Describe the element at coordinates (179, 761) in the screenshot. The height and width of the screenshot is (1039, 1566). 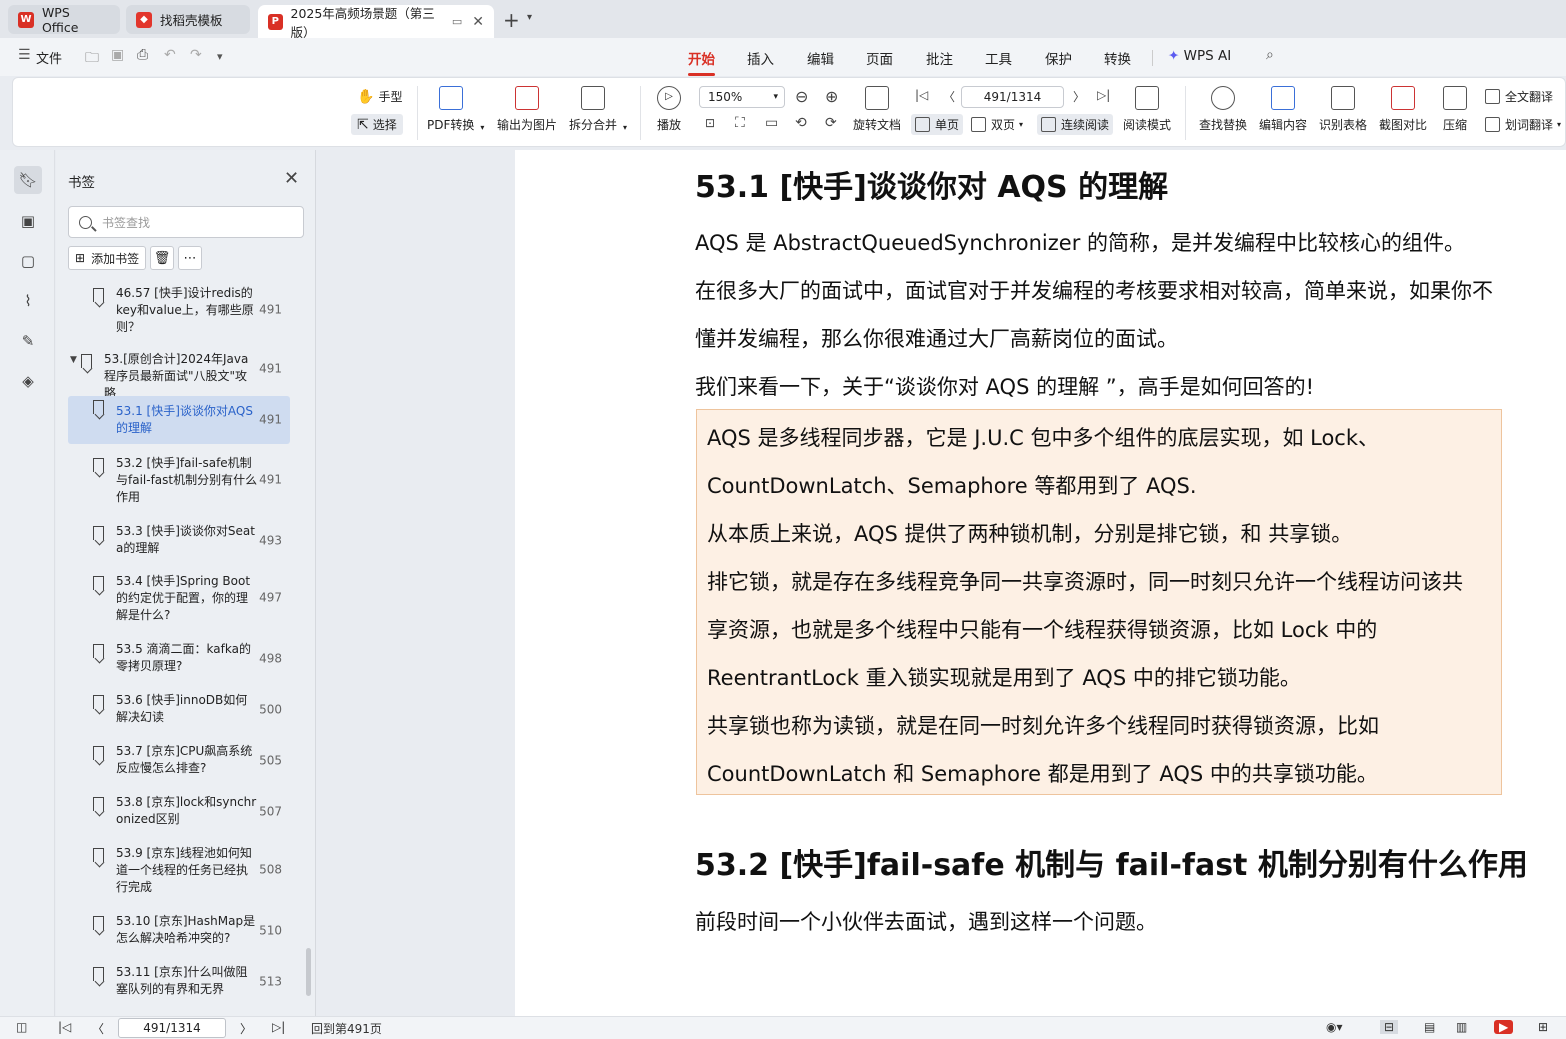
I see `bookmark-item: 53.7 [京东]CPU飙高系统反应慢怎么排查? 505` at that location.